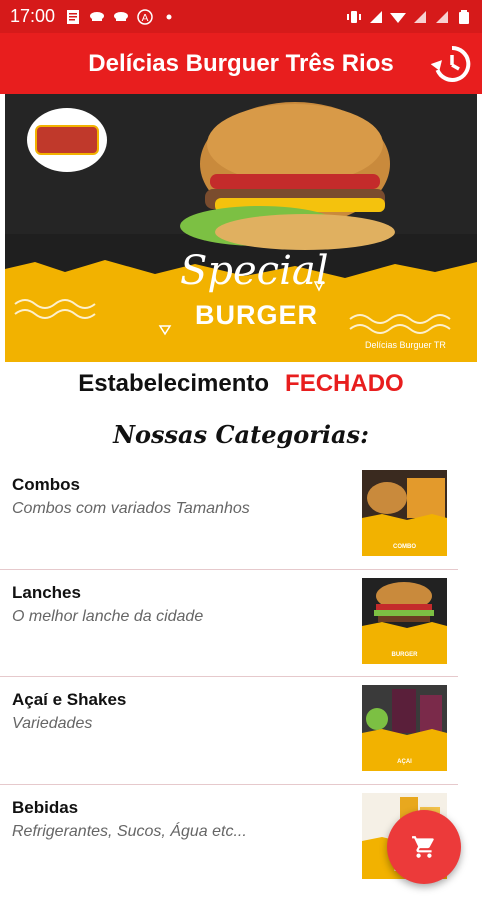  What do you see at coordinates (46, 592) in the screenshot?
I see `category-title: Lanches` at bounding box center [46, 592].